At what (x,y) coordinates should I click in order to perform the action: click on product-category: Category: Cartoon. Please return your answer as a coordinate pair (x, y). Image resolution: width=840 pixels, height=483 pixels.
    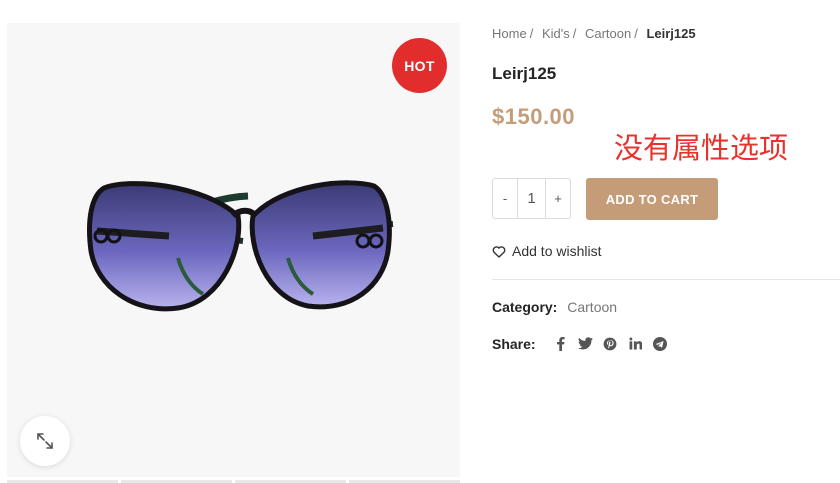
    Looking at the image, I should click on (554, 307).